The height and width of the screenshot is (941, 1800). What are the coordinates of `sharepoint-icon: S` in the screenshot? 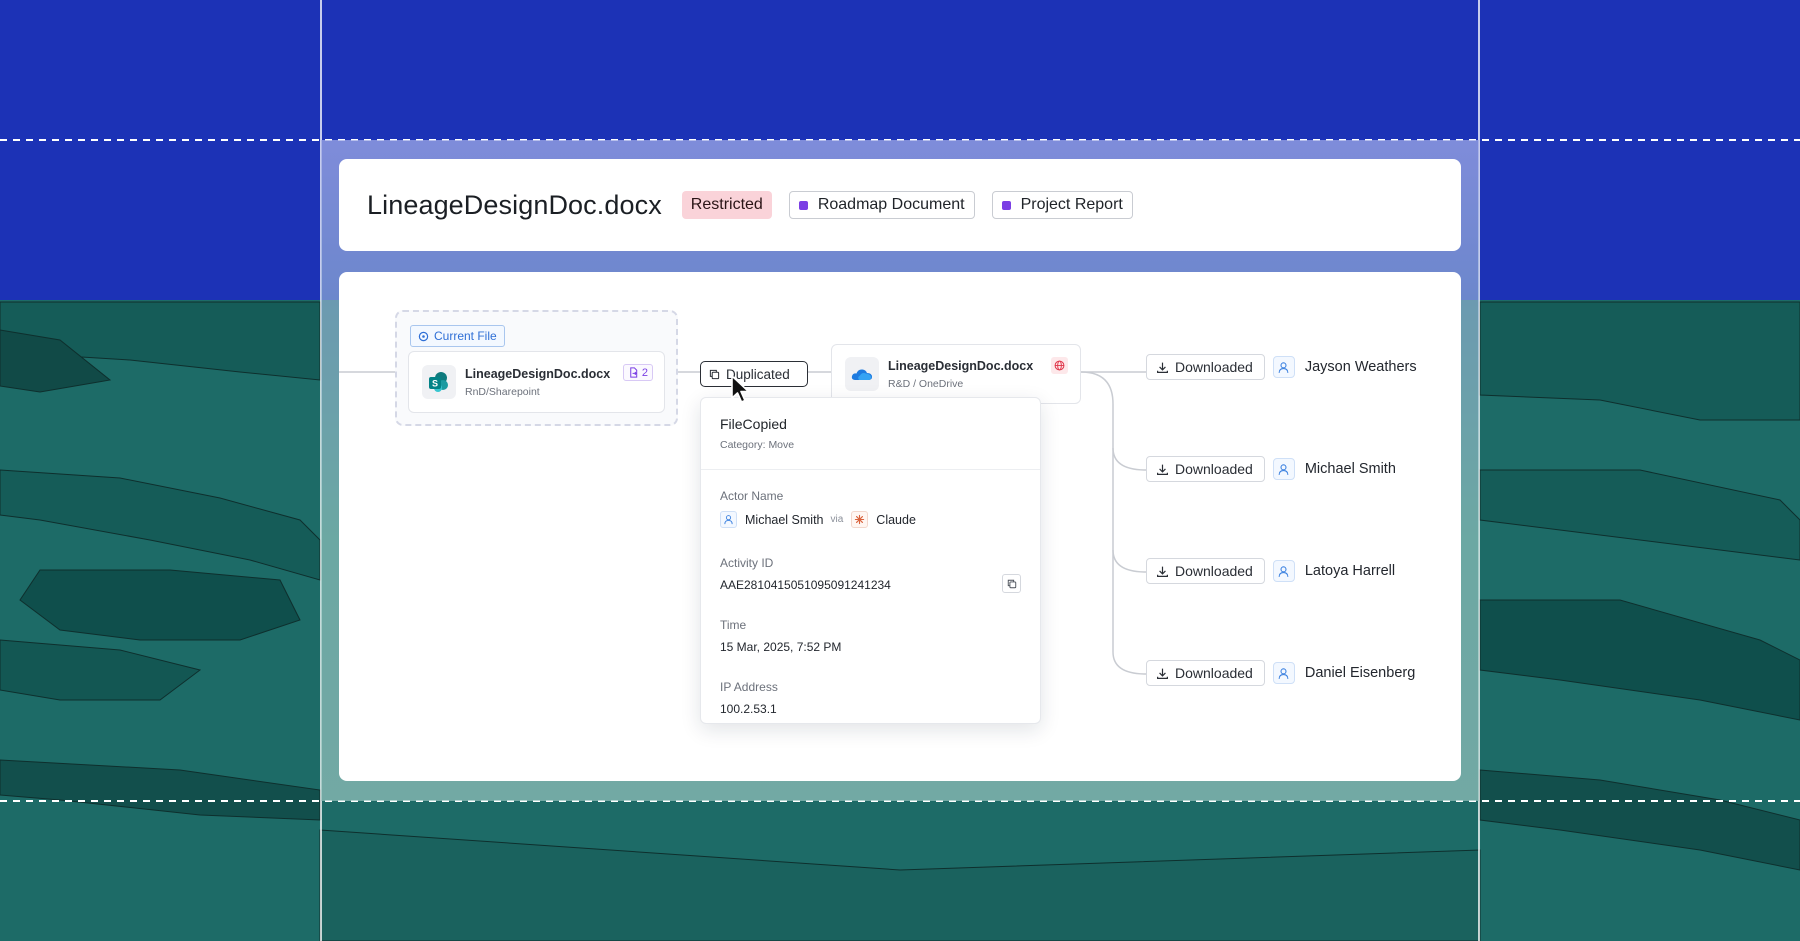 It's located at (439, 382).